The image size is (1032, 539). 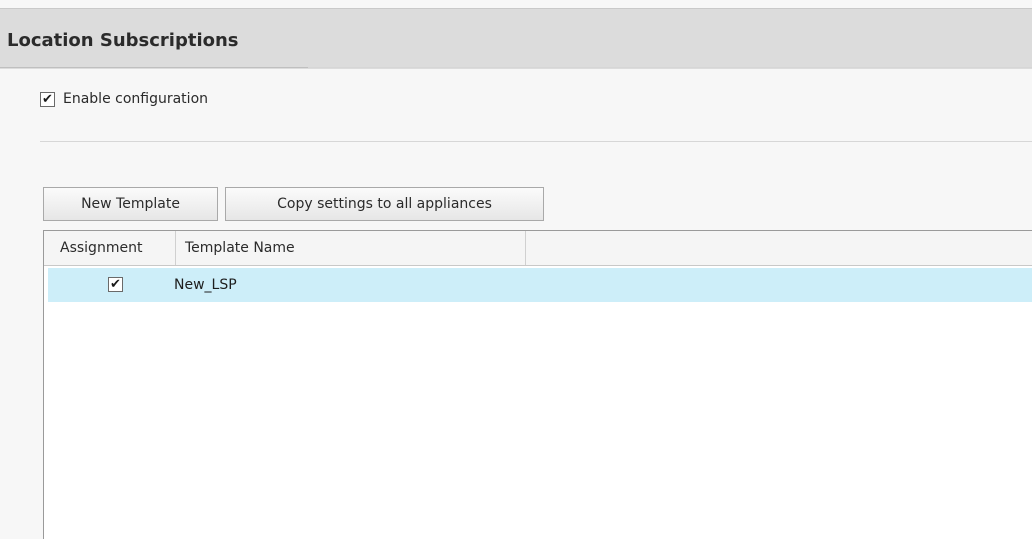 I want to click on table-row: ✔ New_LSP, so click(x=540, y=285).